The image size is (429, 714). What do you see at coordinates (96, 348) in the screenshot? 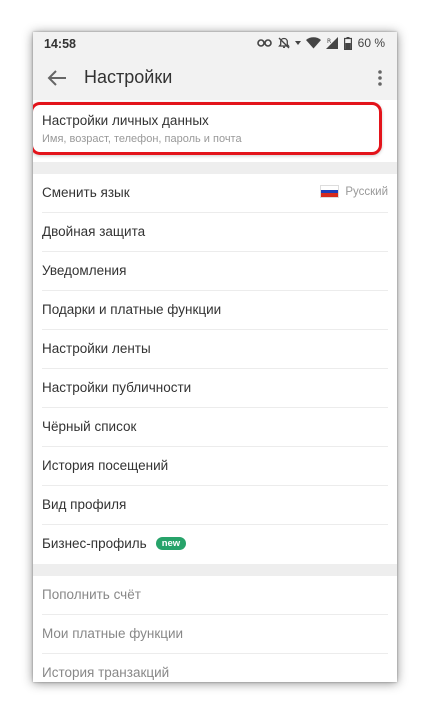
I see `settings-item-label: Настройки ленты` at bounding box center [96, 348].